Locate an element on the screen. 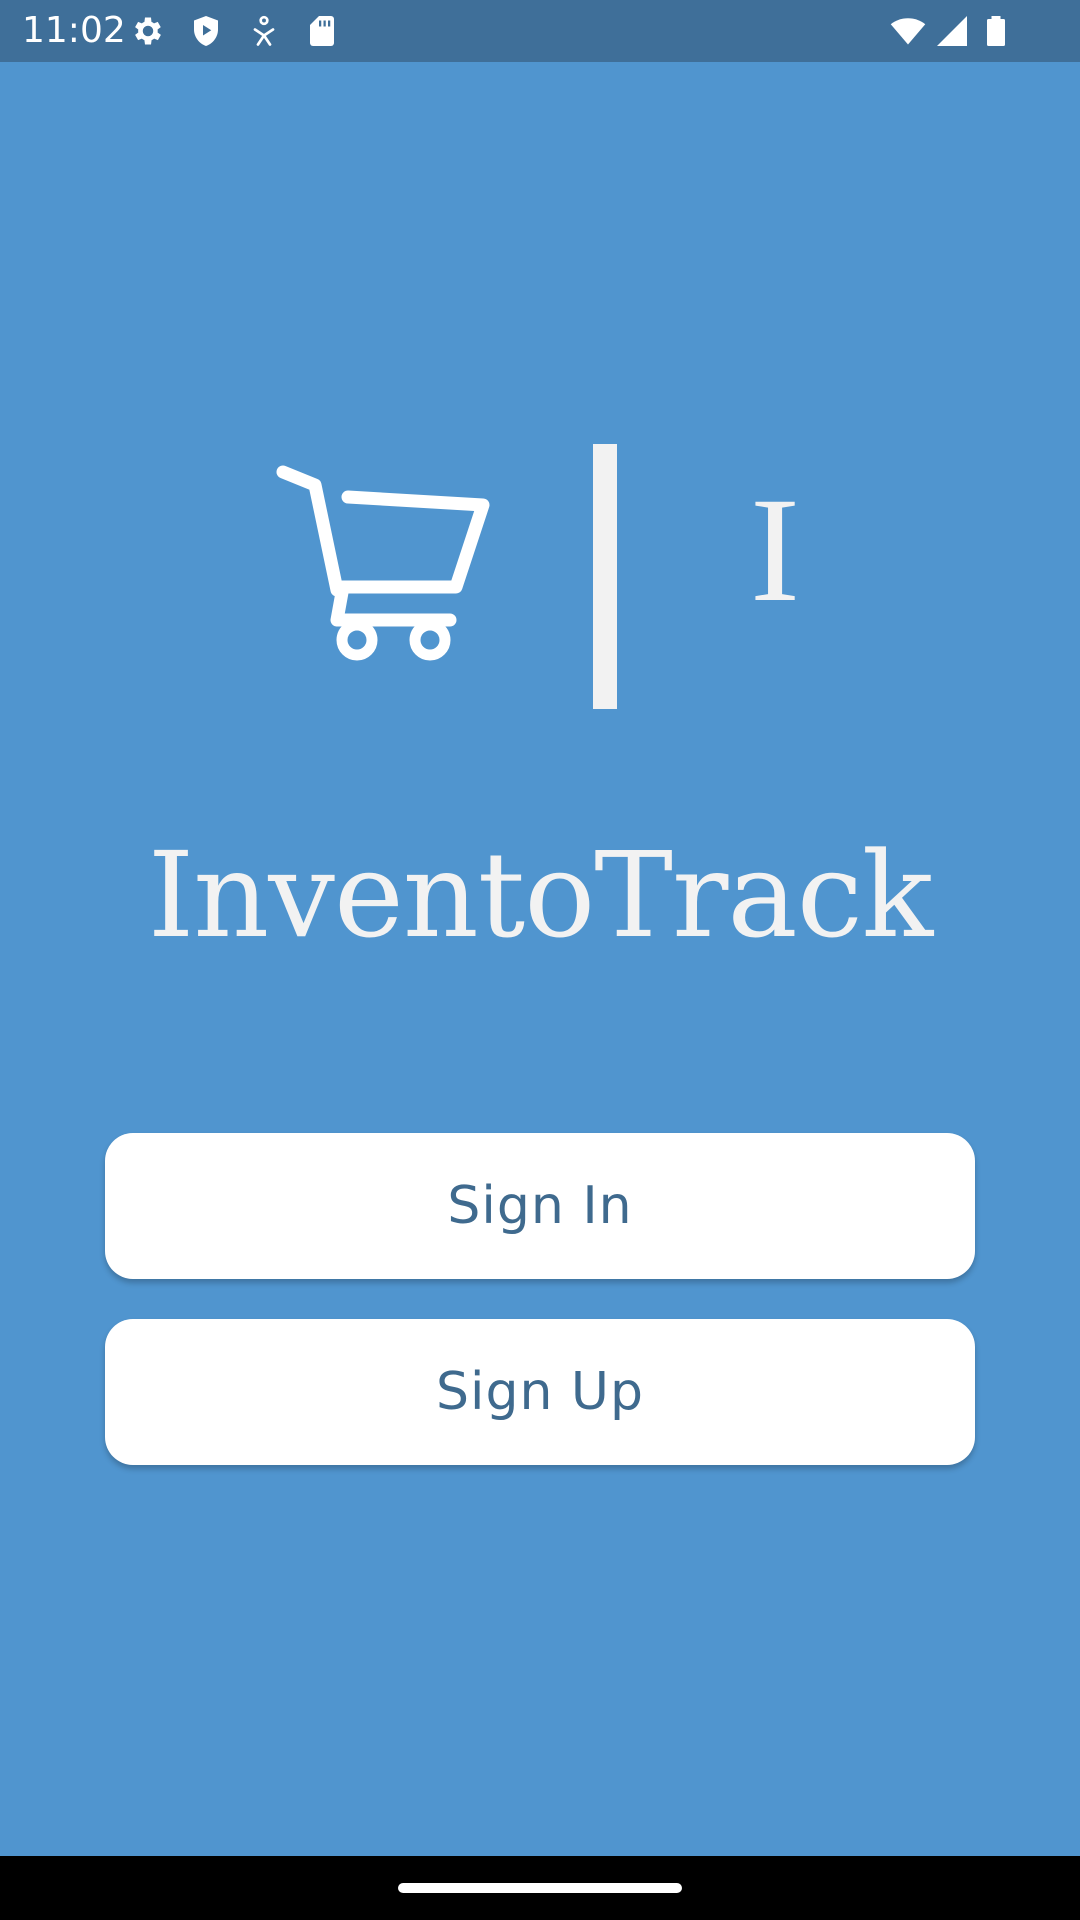  navigation-bar is located at coordinates (540, 1888).